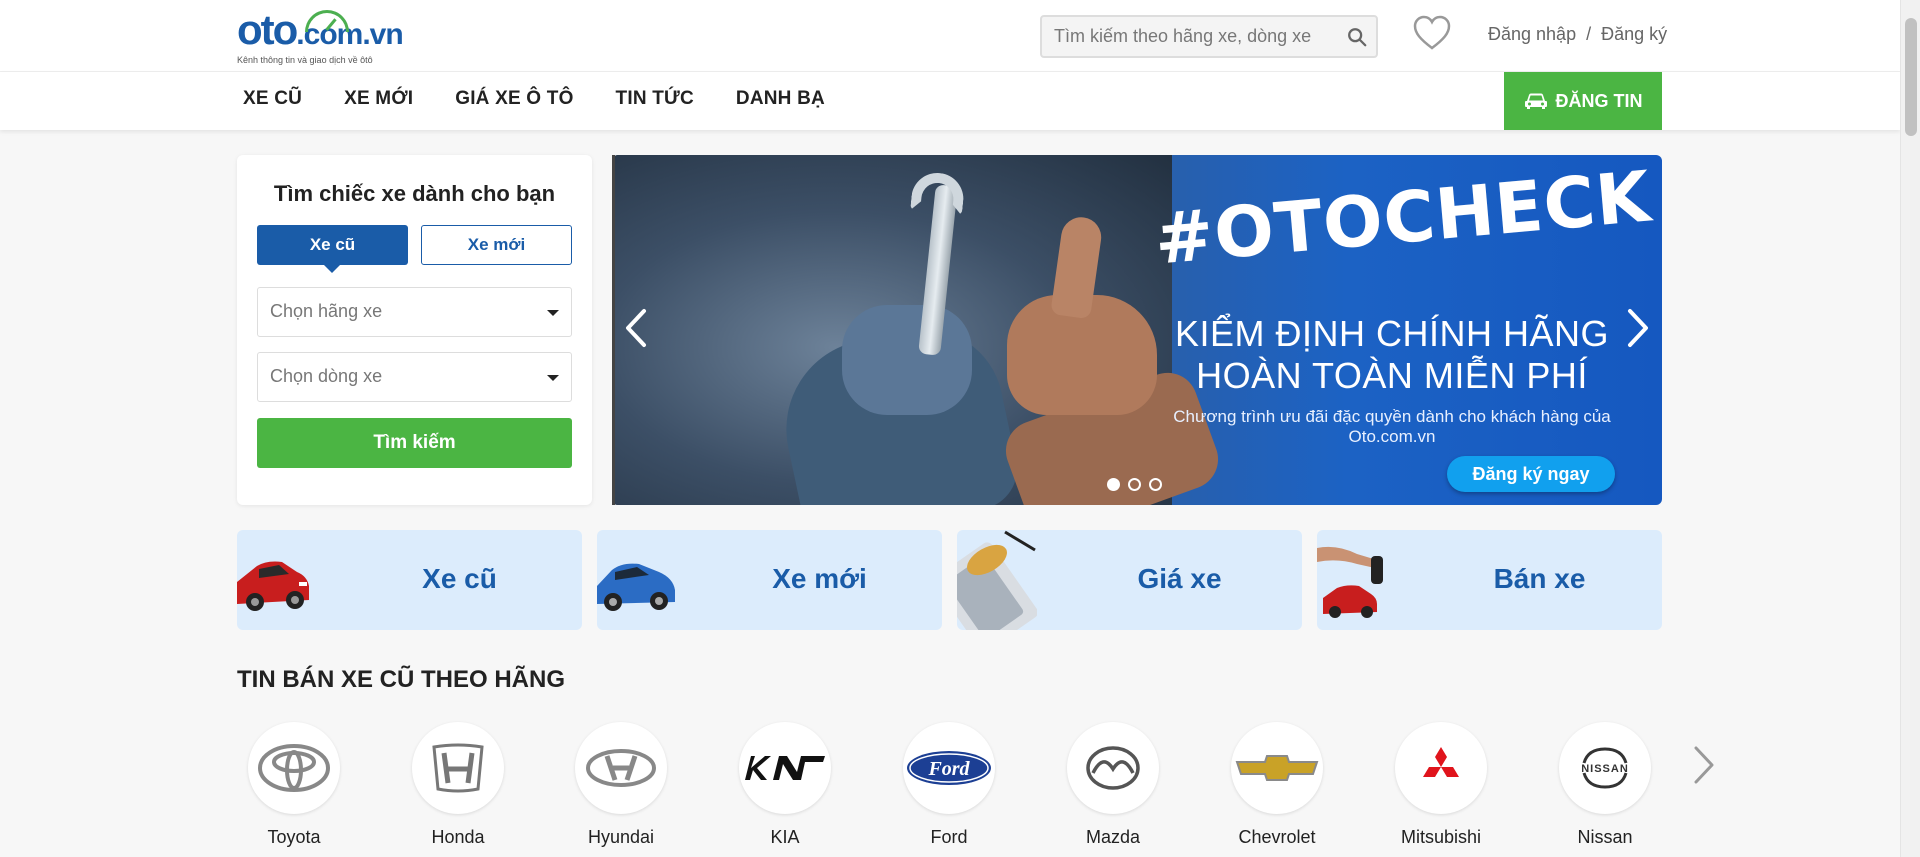 Image resolution: width=1920 pixels, height=857 pixels. I want to click on logo-tagline: Kênh thông tin và giao dịch về ôtô, so click(305, 60).